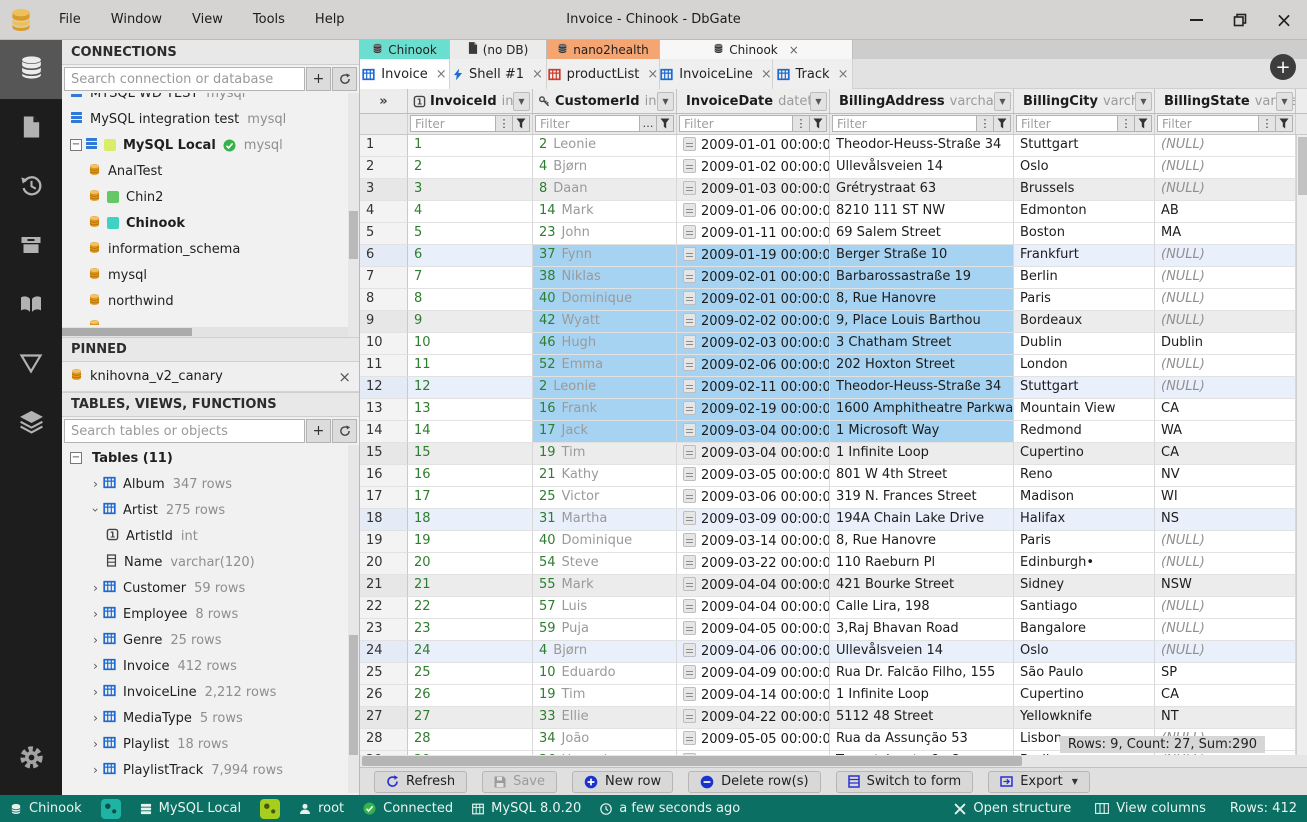 The width and height of the screenshot is (1307, 822). What do you see at coordinates (1084, 190) in the screenshot?
I see `grid-cell: Brussels` at bounding box center [1084, 190].